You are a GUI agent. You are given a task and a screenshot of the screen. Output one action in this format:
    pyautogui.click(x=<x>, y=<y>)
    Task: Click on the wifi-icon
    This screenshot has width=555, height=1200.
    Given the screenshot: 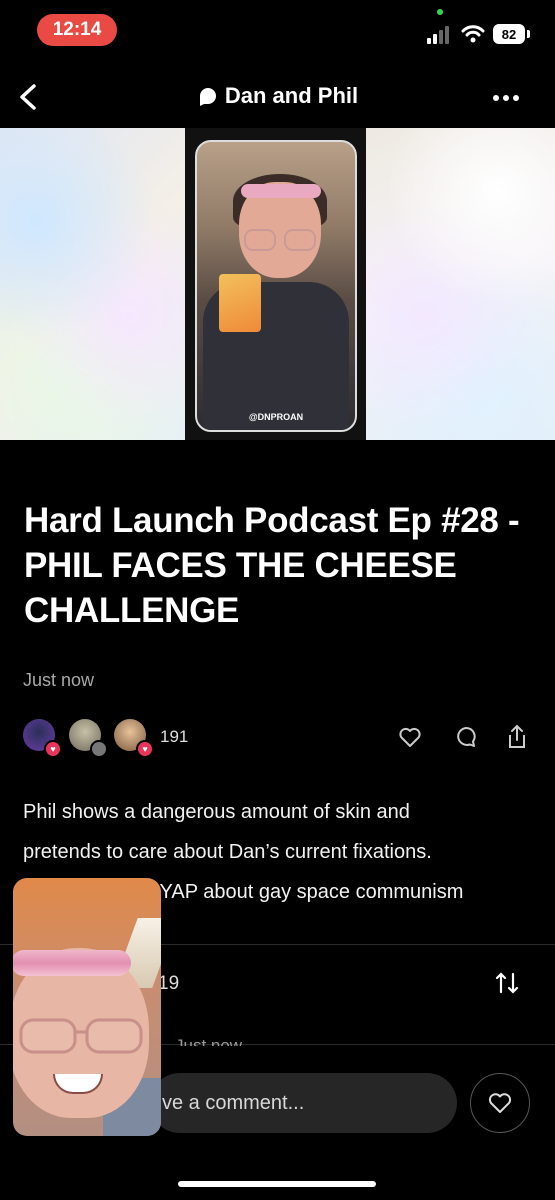 What is the action you would take?
    pyautogui.click(x=473, y=34)
    